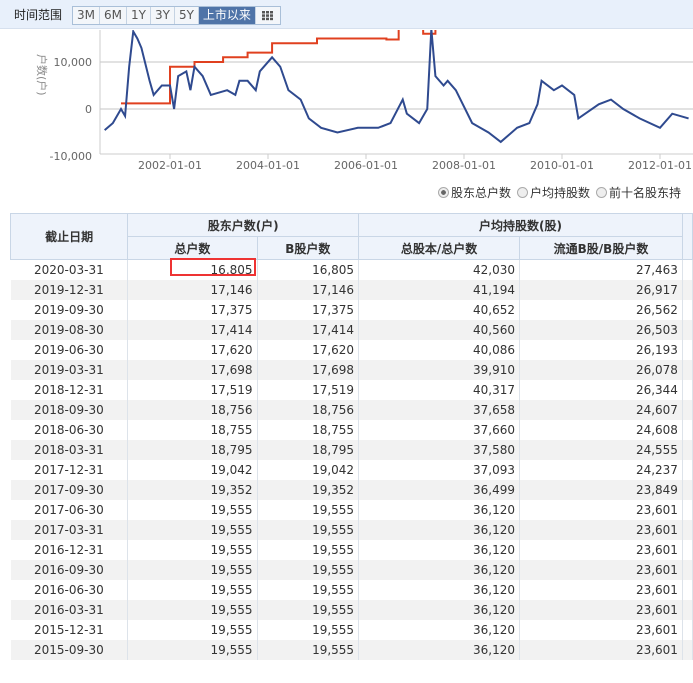 This screenshot has width=693, height=683. Describe the element at coordinates (162, 15) in the screenshot. I see `range-button-3: 3Y` at that location.